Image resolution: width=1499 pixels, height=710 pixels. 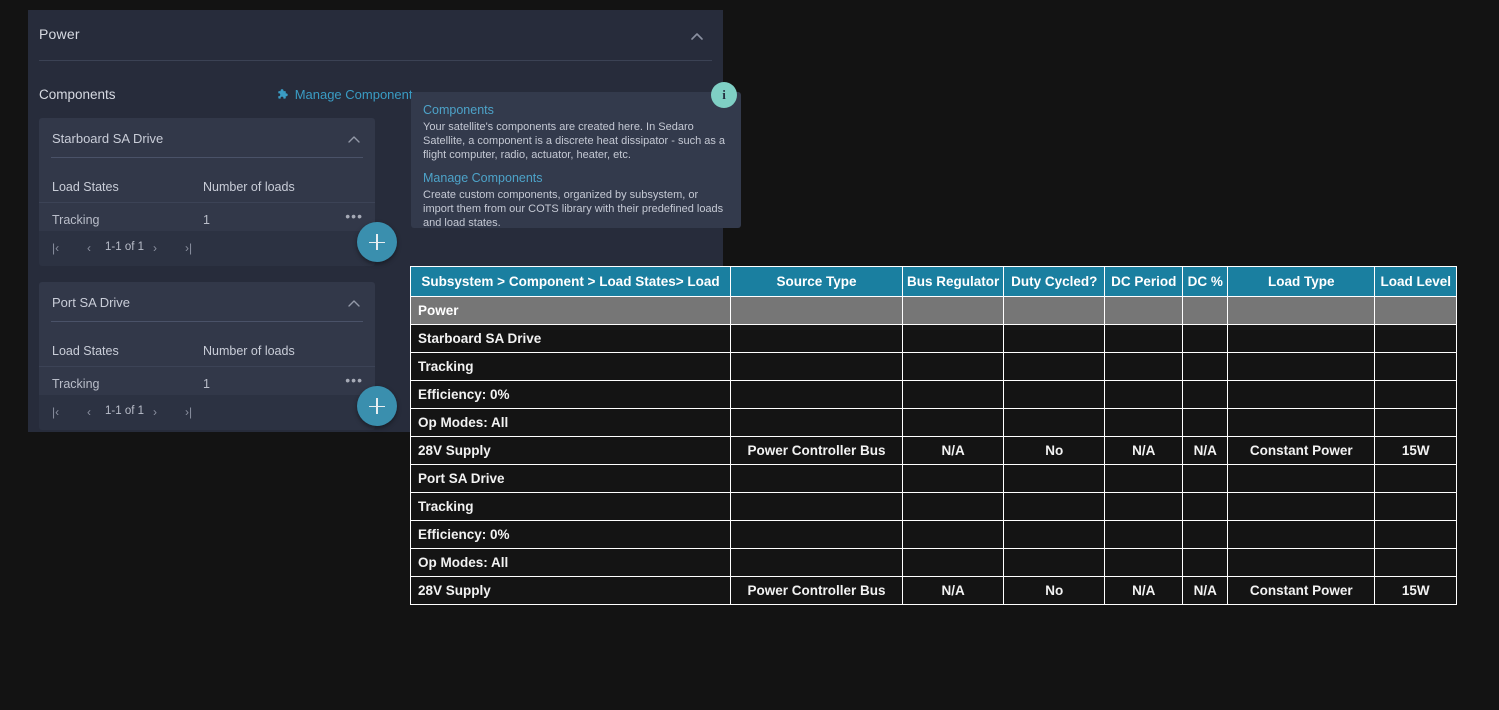 What do you see at coordinates (570, 590) in the screenshot?
I see `table-cell-path: 28V Supply` at bounding box center [570, 590].